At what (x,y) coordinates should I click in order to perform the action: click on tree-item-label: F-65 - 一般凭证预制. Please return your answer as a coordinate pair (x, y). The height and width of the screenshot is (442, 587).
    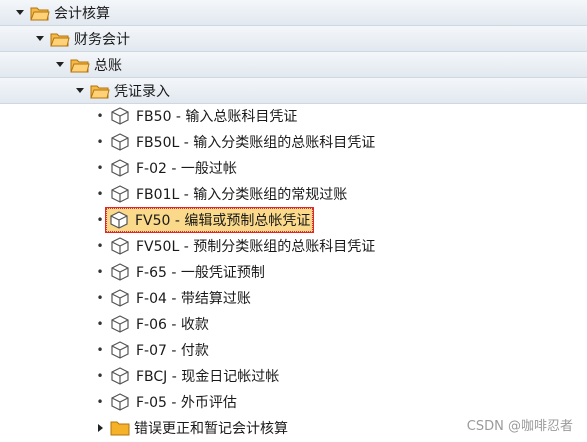
    Looking at the image, I should click on (200, 273).